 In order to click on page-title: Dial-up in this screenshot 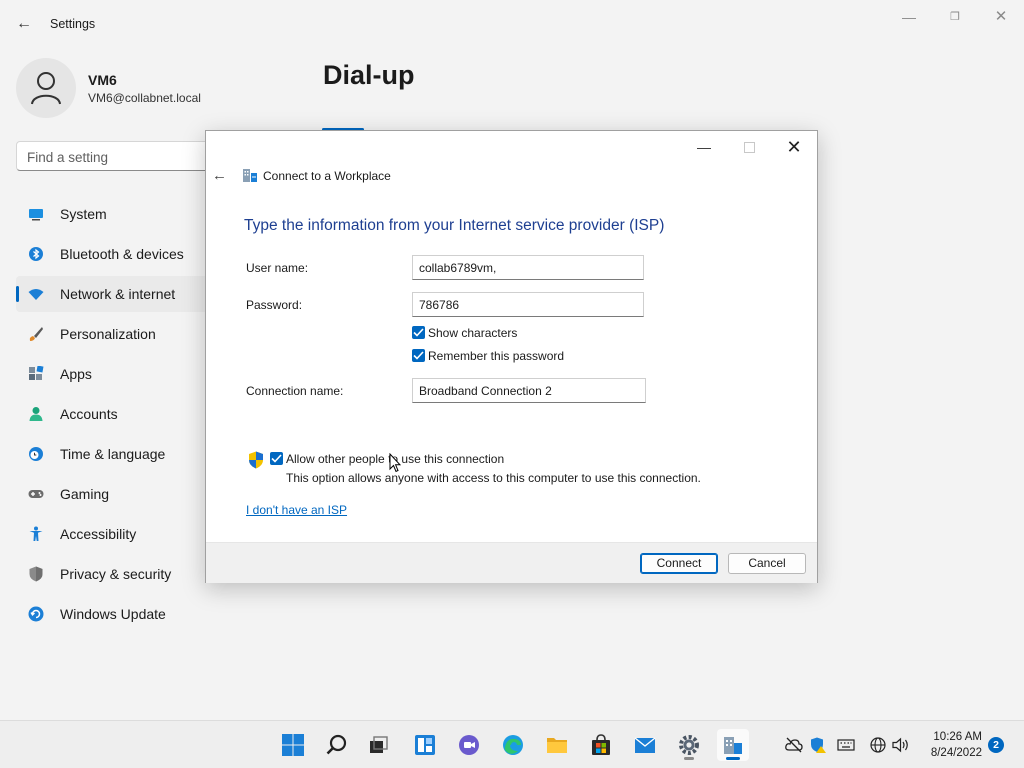, I will do `click(369, 75)`.